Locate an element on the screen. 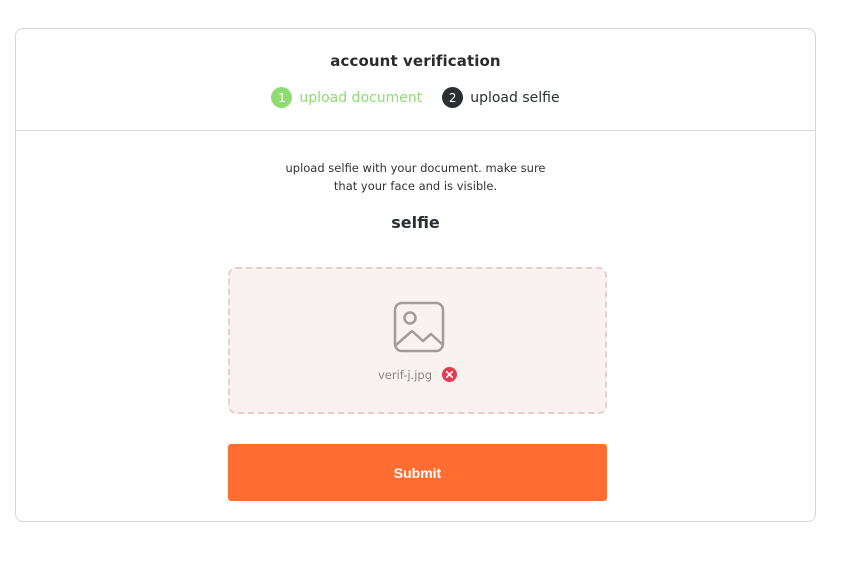 The image size is (846, 562). file-row: verif-j.jpg is located at coordinates (417, 374).